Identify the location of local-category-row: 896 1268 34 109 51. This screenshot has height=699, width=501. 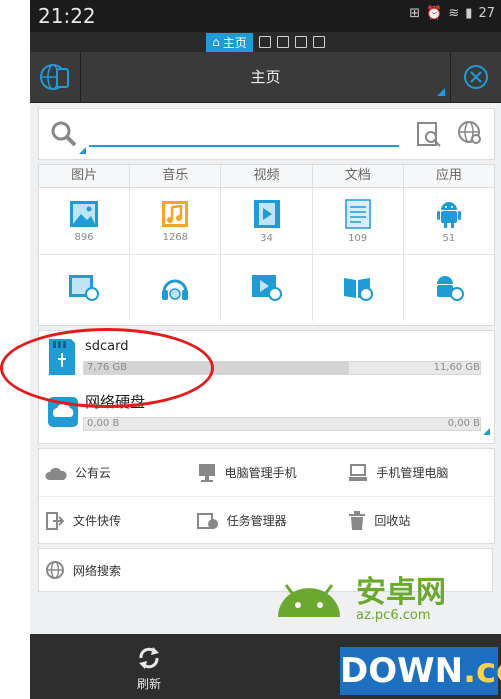
(266, 221).